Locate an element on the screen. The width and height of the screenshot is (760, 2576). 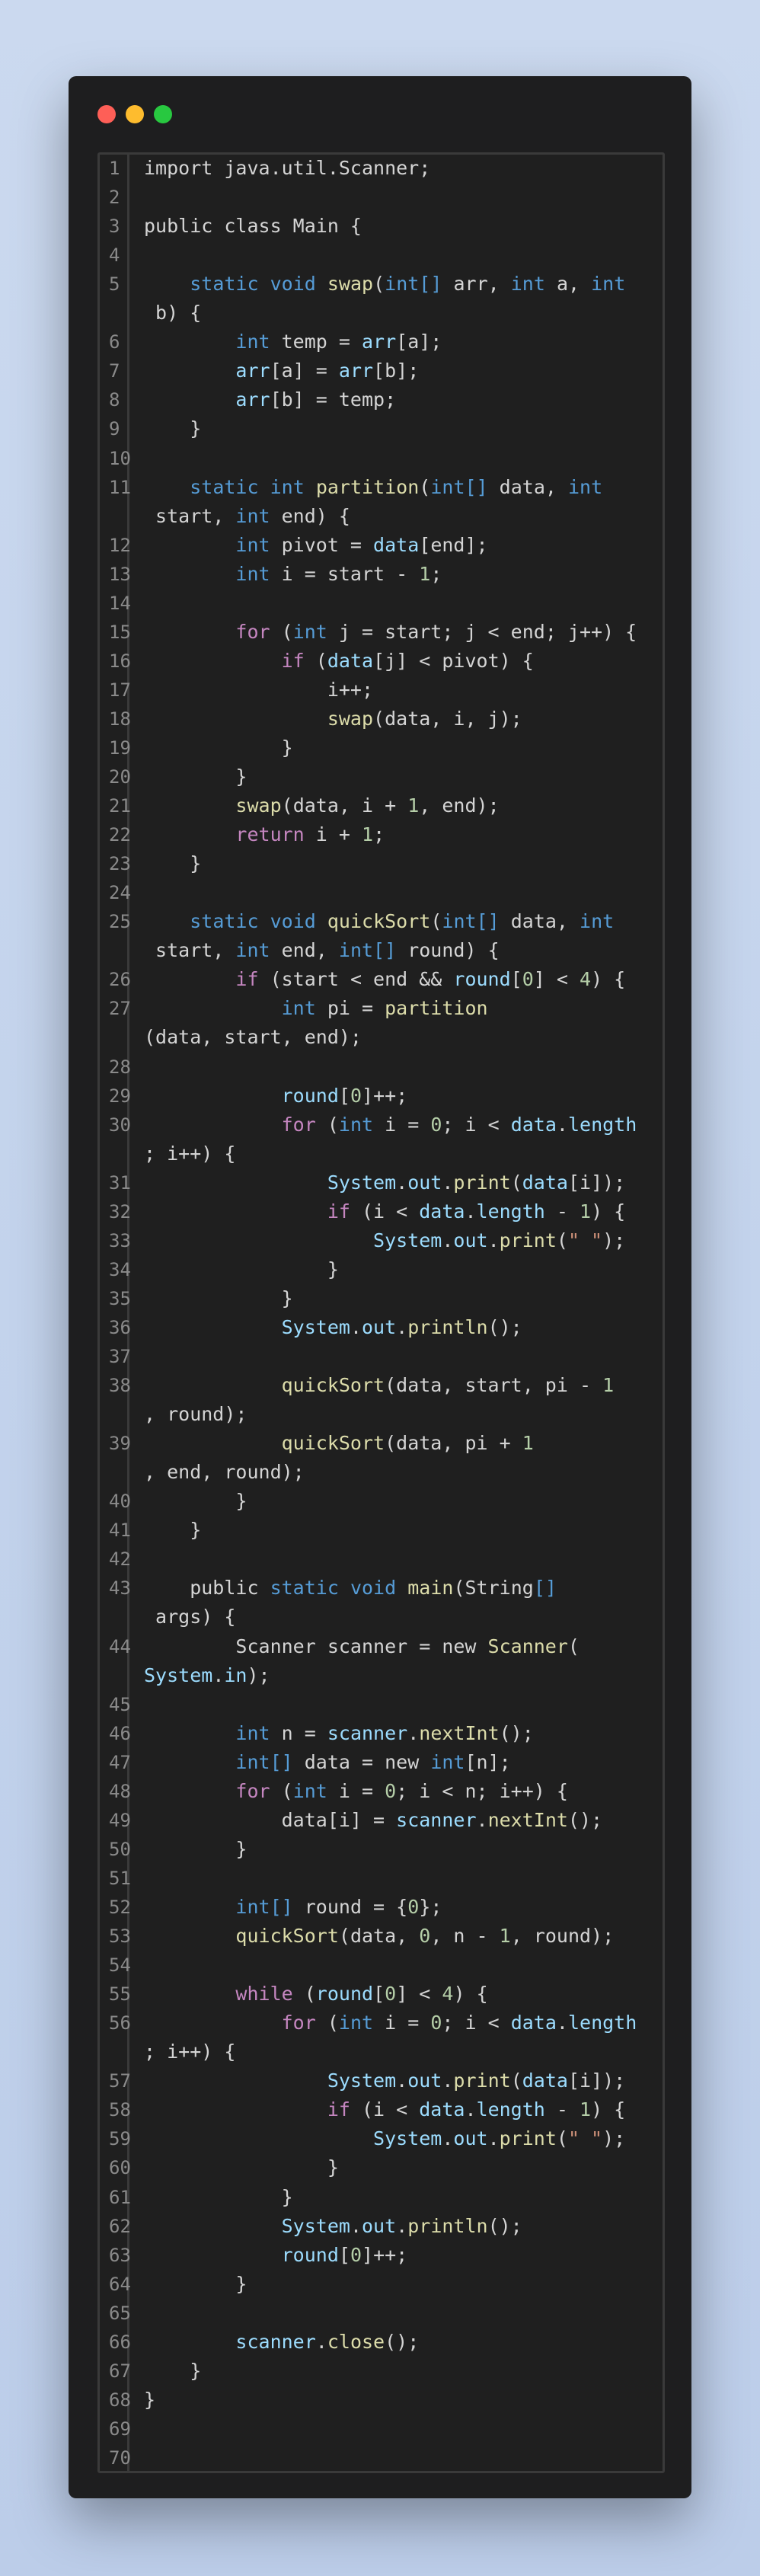
code-line: 8 arr[b] = temp; is located at coordinates (381, 401).